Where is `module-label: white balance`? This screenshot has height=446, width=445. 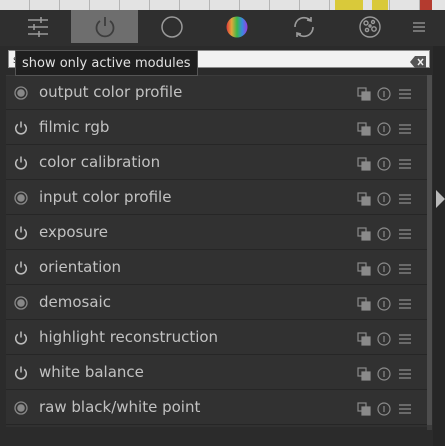 module-label: white balance is located at coordinates (91, 372).